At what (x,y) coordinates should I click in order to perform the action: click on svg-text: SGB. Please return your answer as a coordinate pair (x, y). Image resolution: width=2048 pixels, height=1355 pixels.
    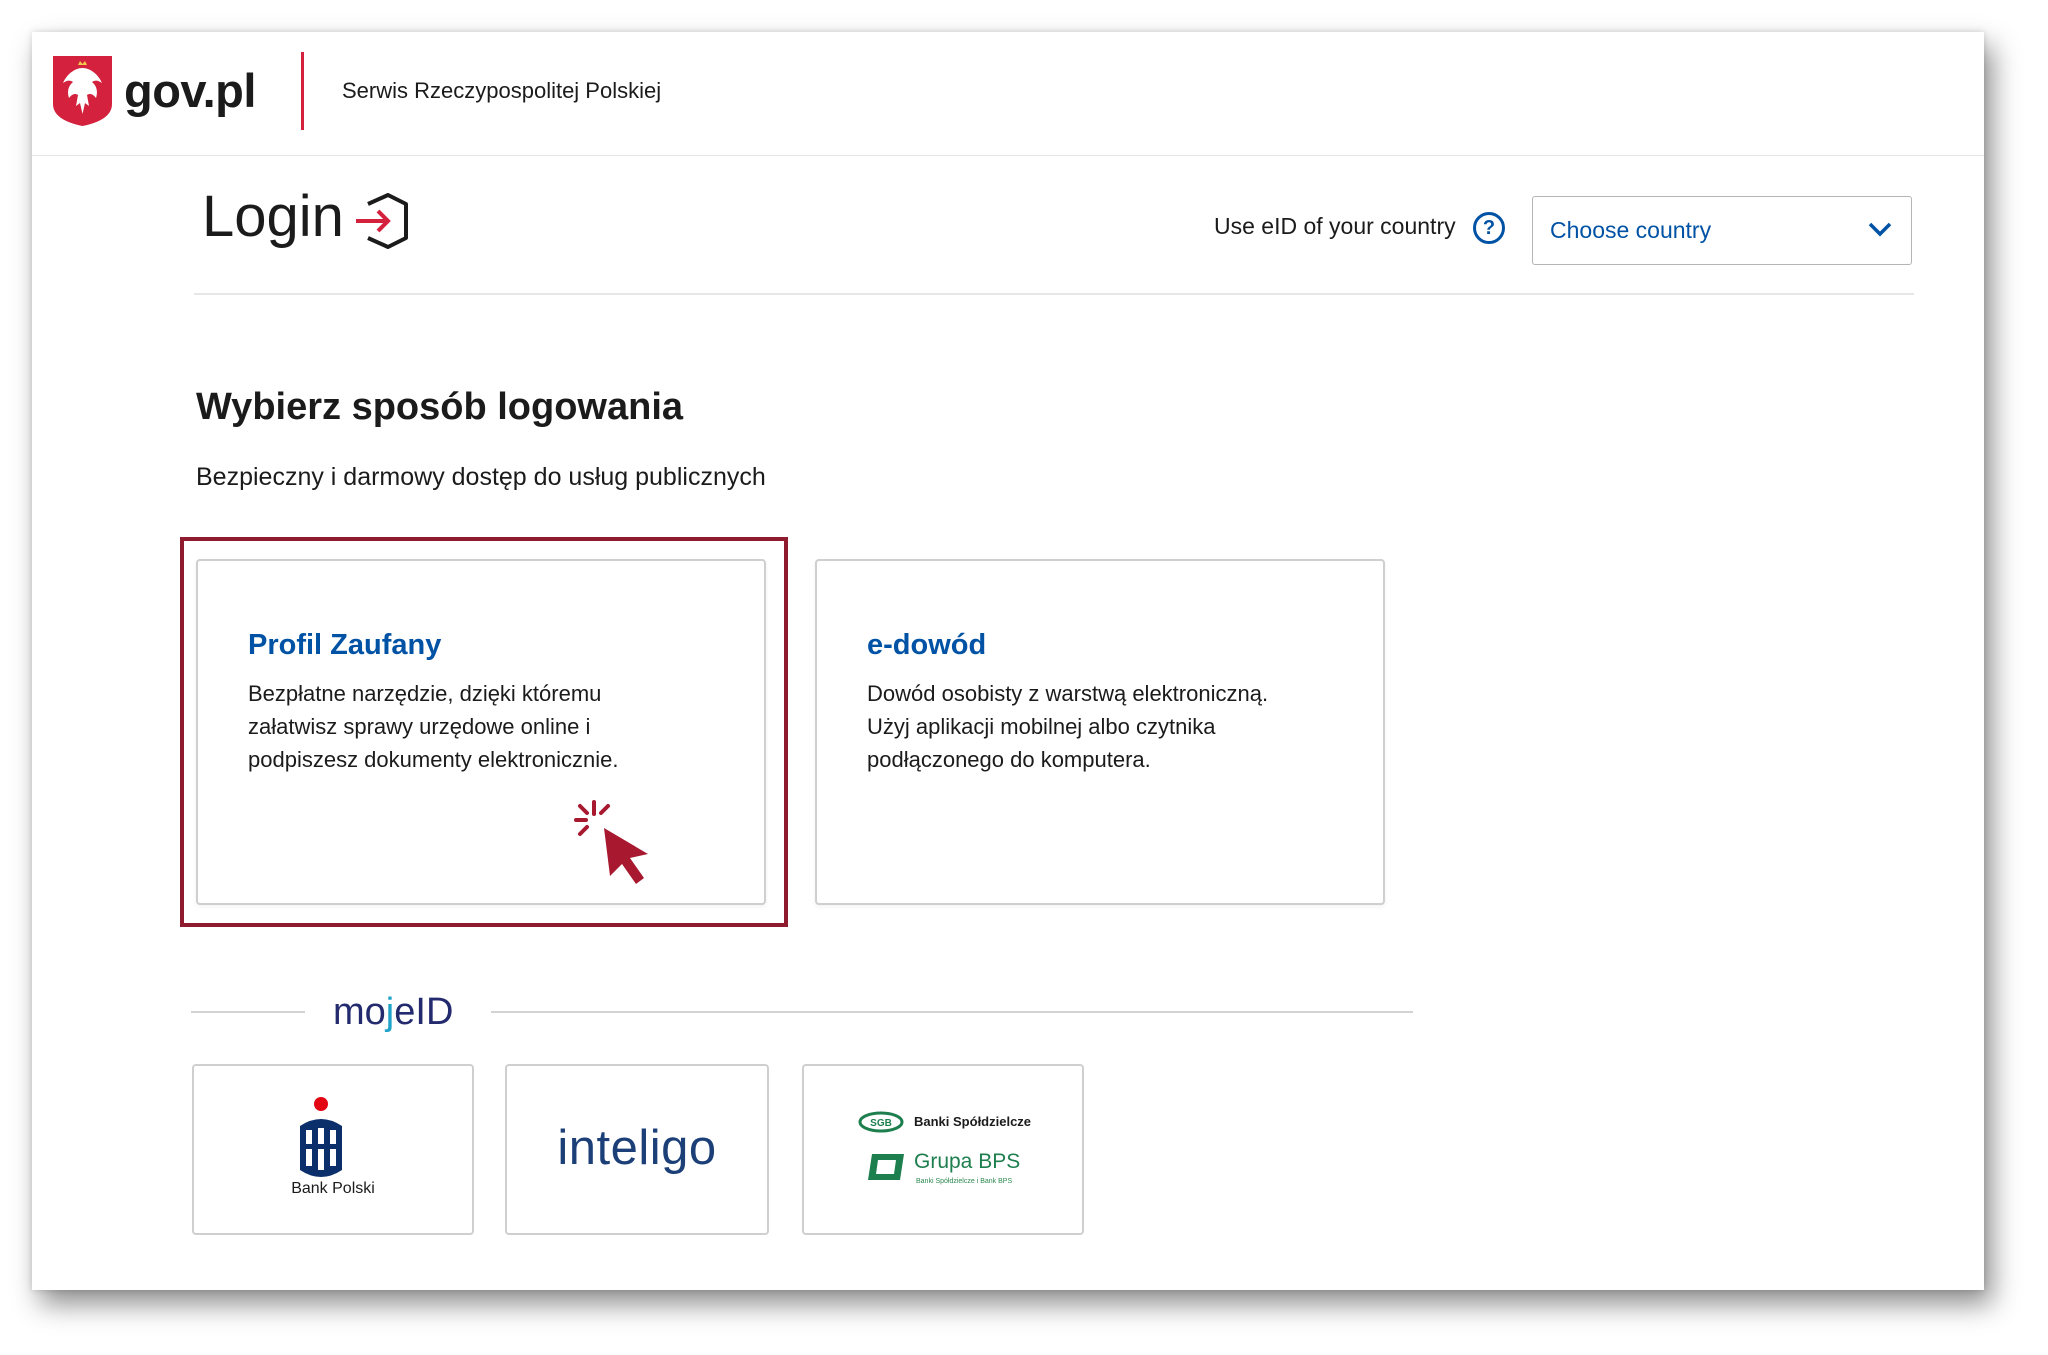
    Looking at the image, I should click on (881, 1123).